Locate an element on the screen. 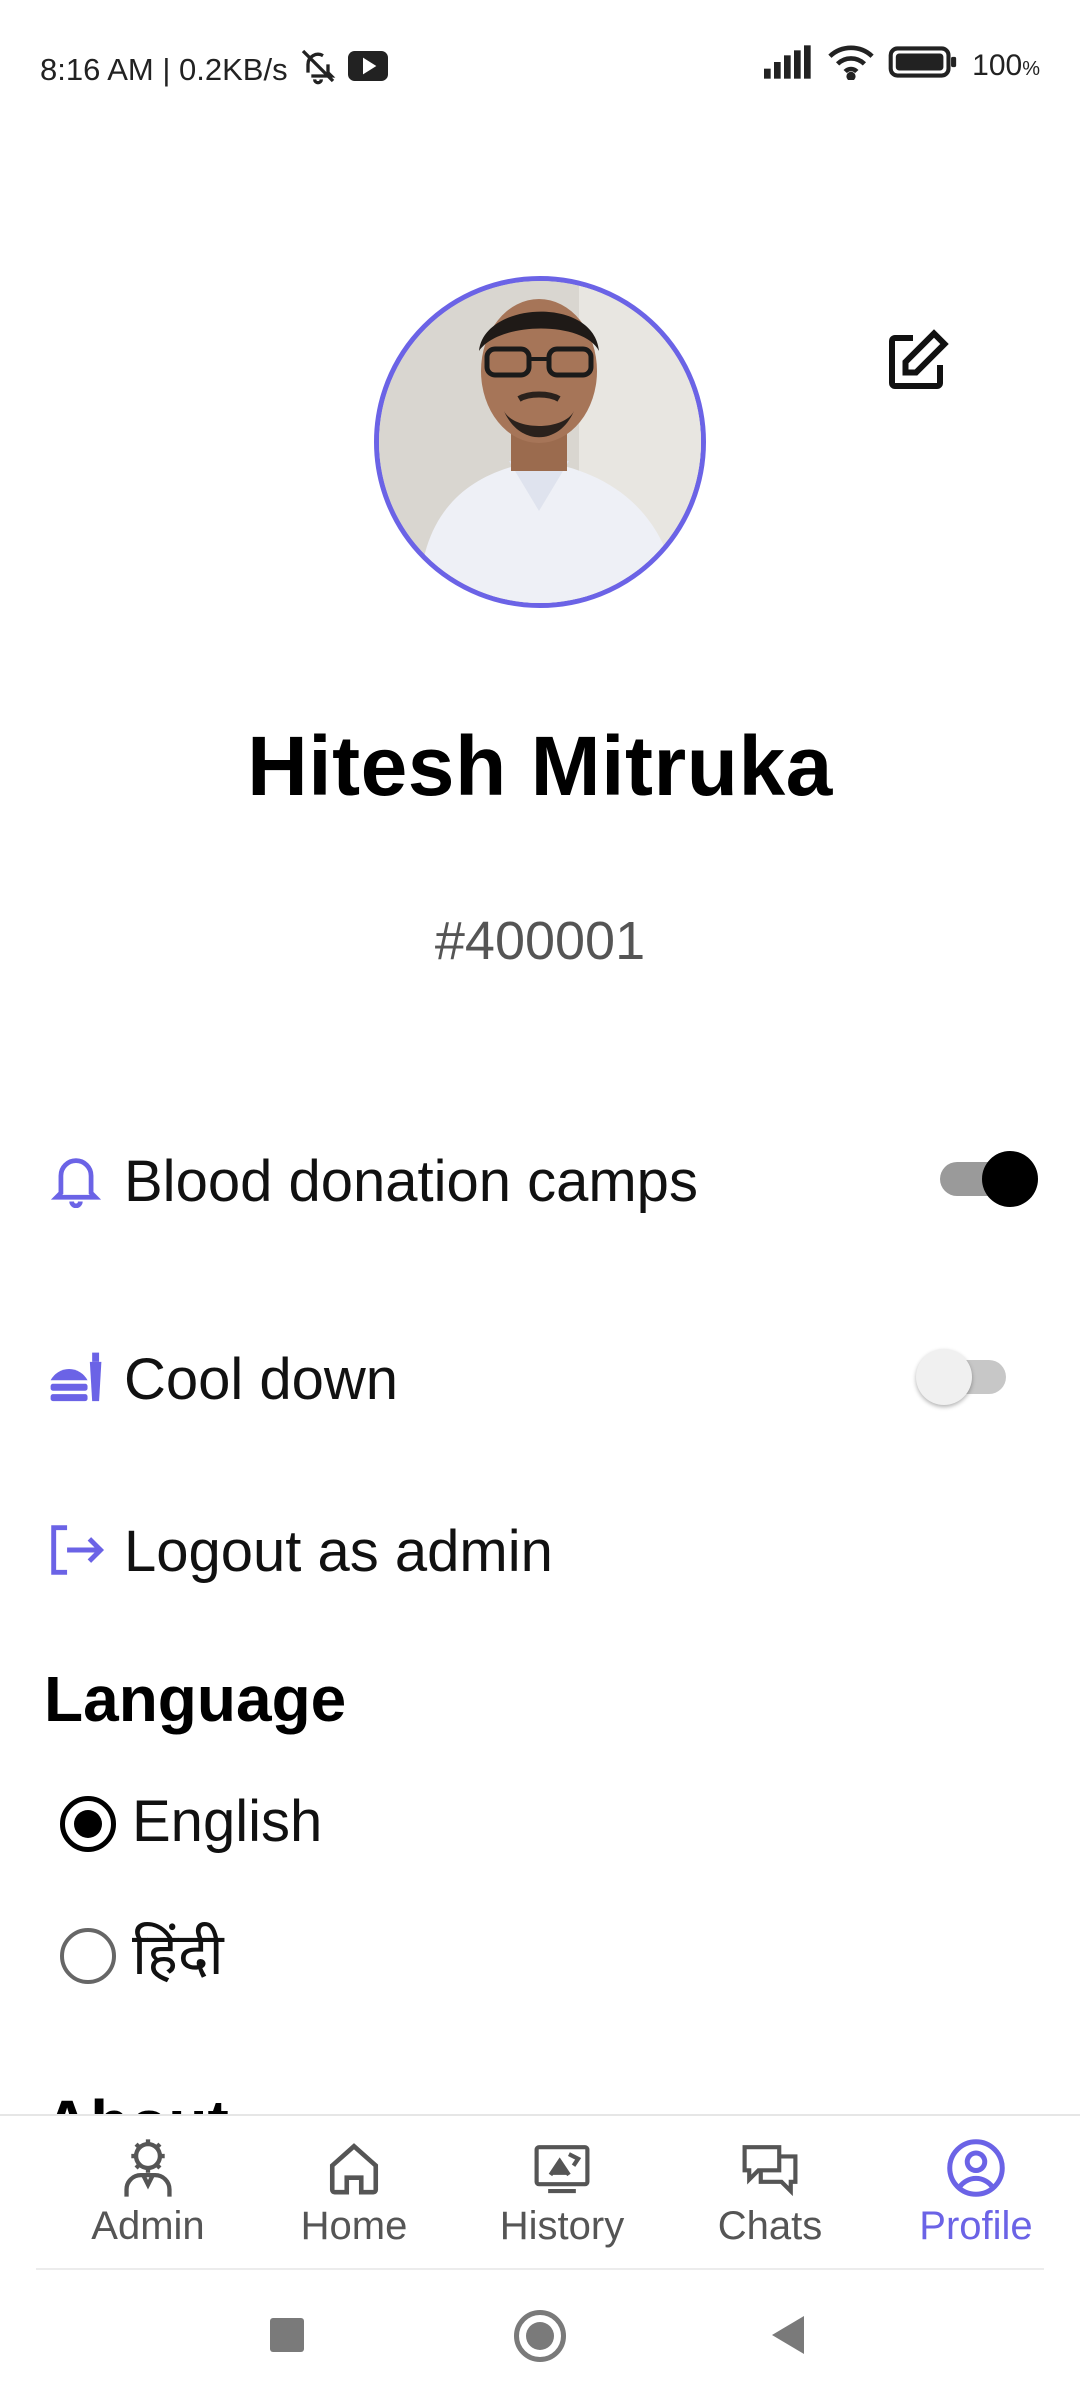  radio-selected is located at coordinates (88, 1824).